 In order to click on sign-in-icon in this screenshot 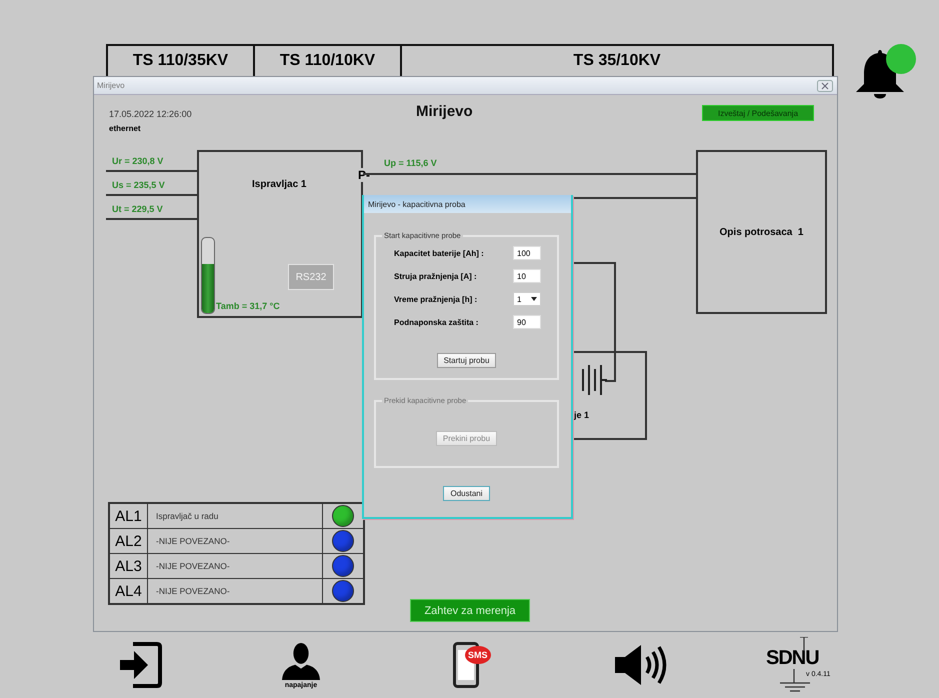, I will do `click(140, 665)`.